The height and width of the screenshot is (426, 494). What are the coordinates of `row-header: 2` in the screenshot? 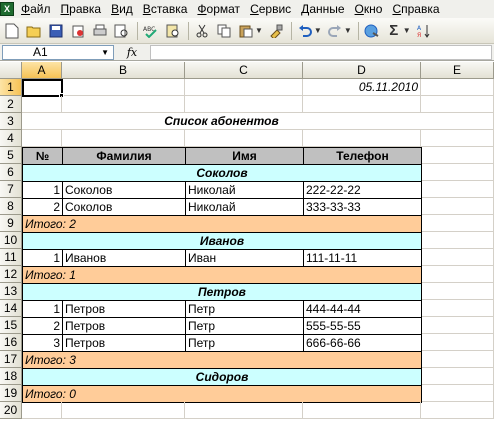 It's located at (11, 104).